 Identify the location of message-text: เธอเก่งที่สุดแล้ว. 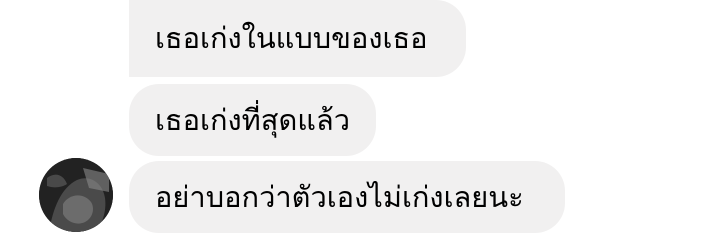
(253, 119).